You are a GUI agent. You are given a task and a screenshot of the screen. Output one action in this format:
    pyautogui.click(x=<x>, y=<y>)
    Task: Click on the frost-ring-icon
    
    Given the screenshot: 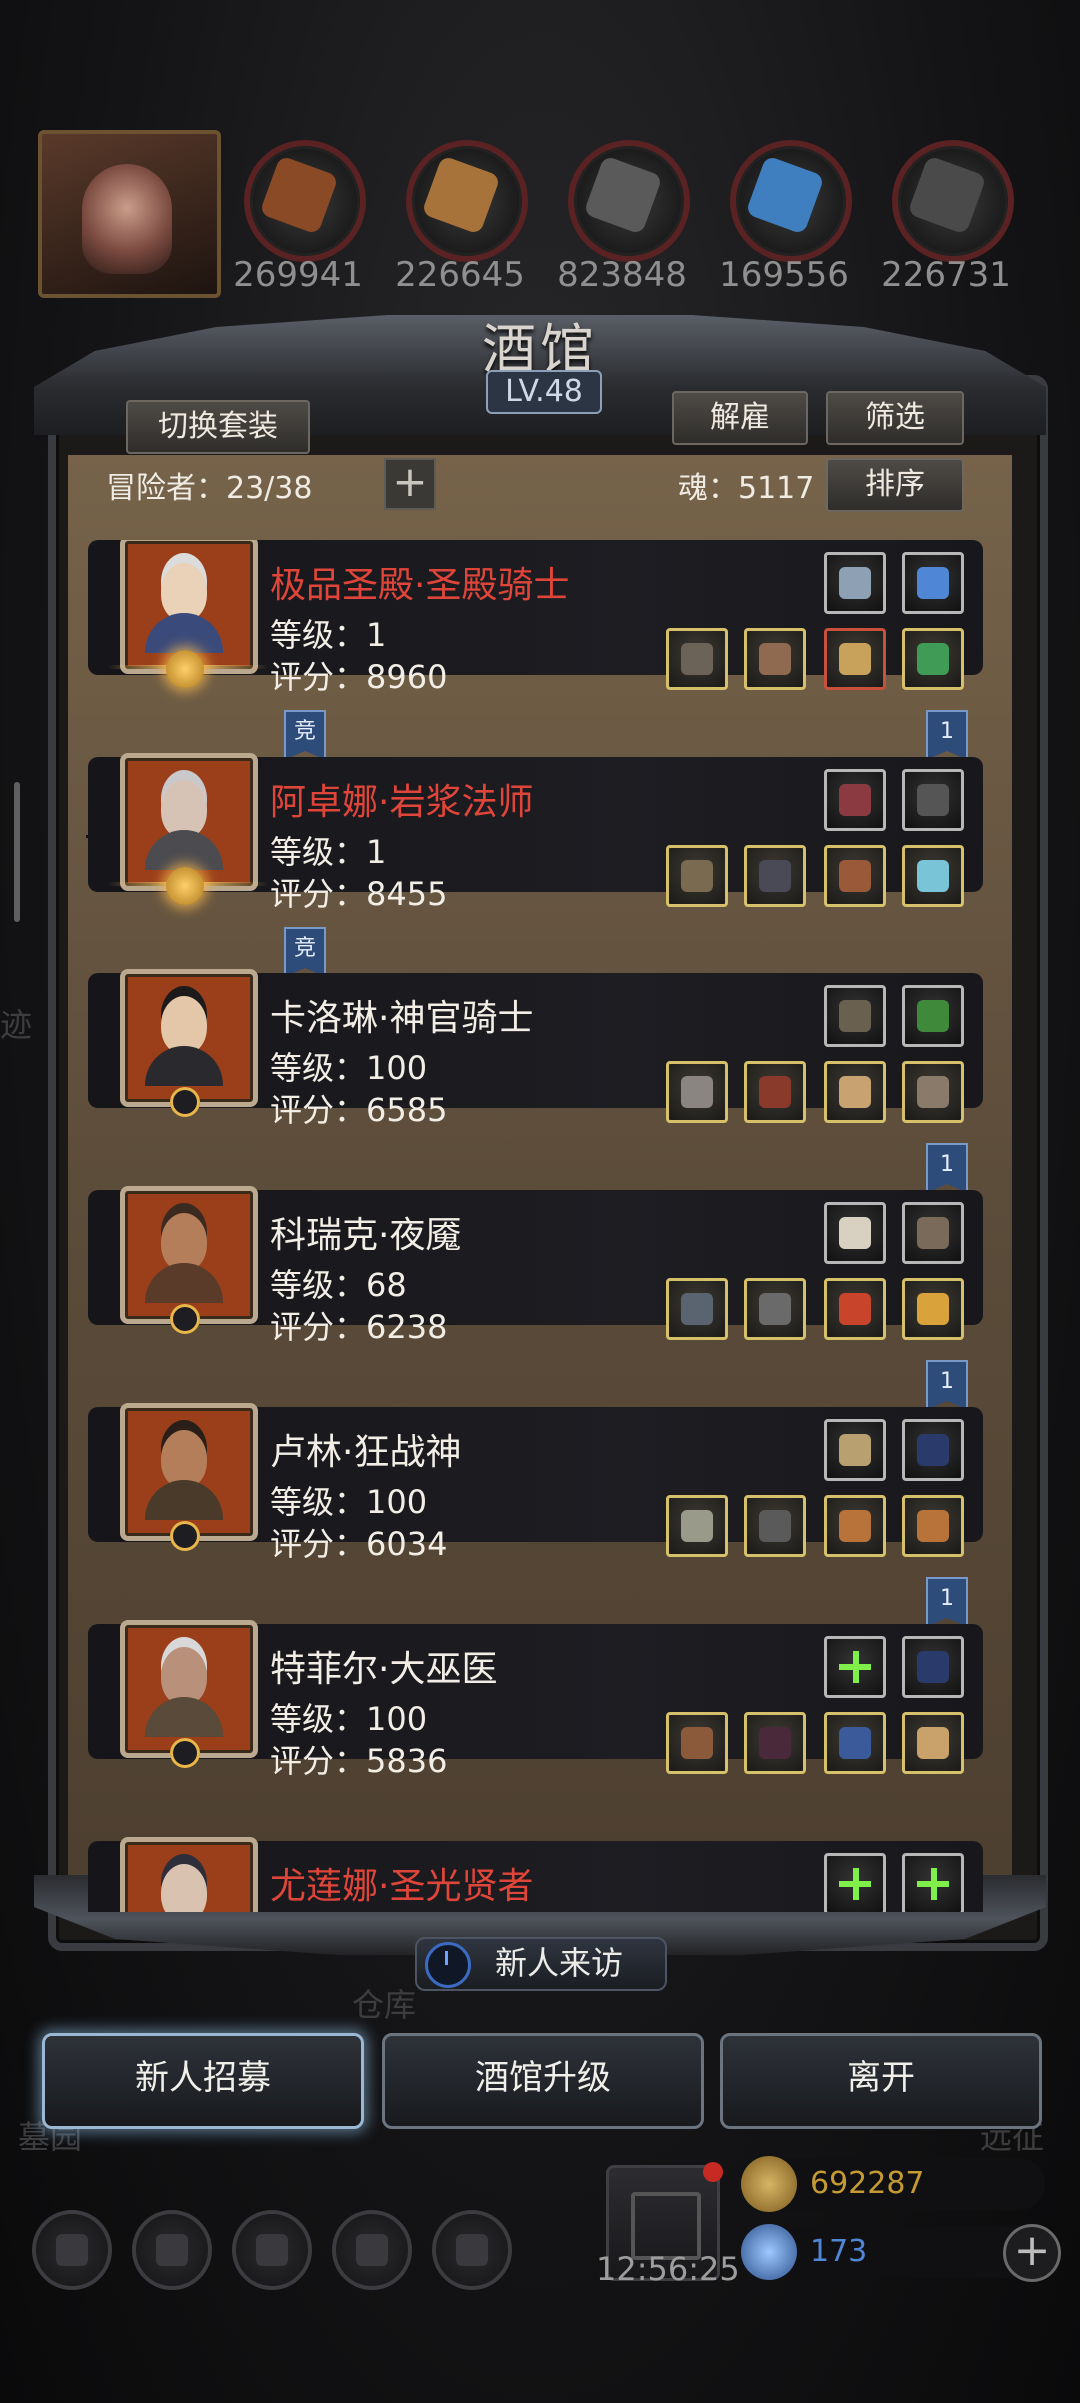 What is the action you would take?
    pyautogui.click(x=933, y=876)
    